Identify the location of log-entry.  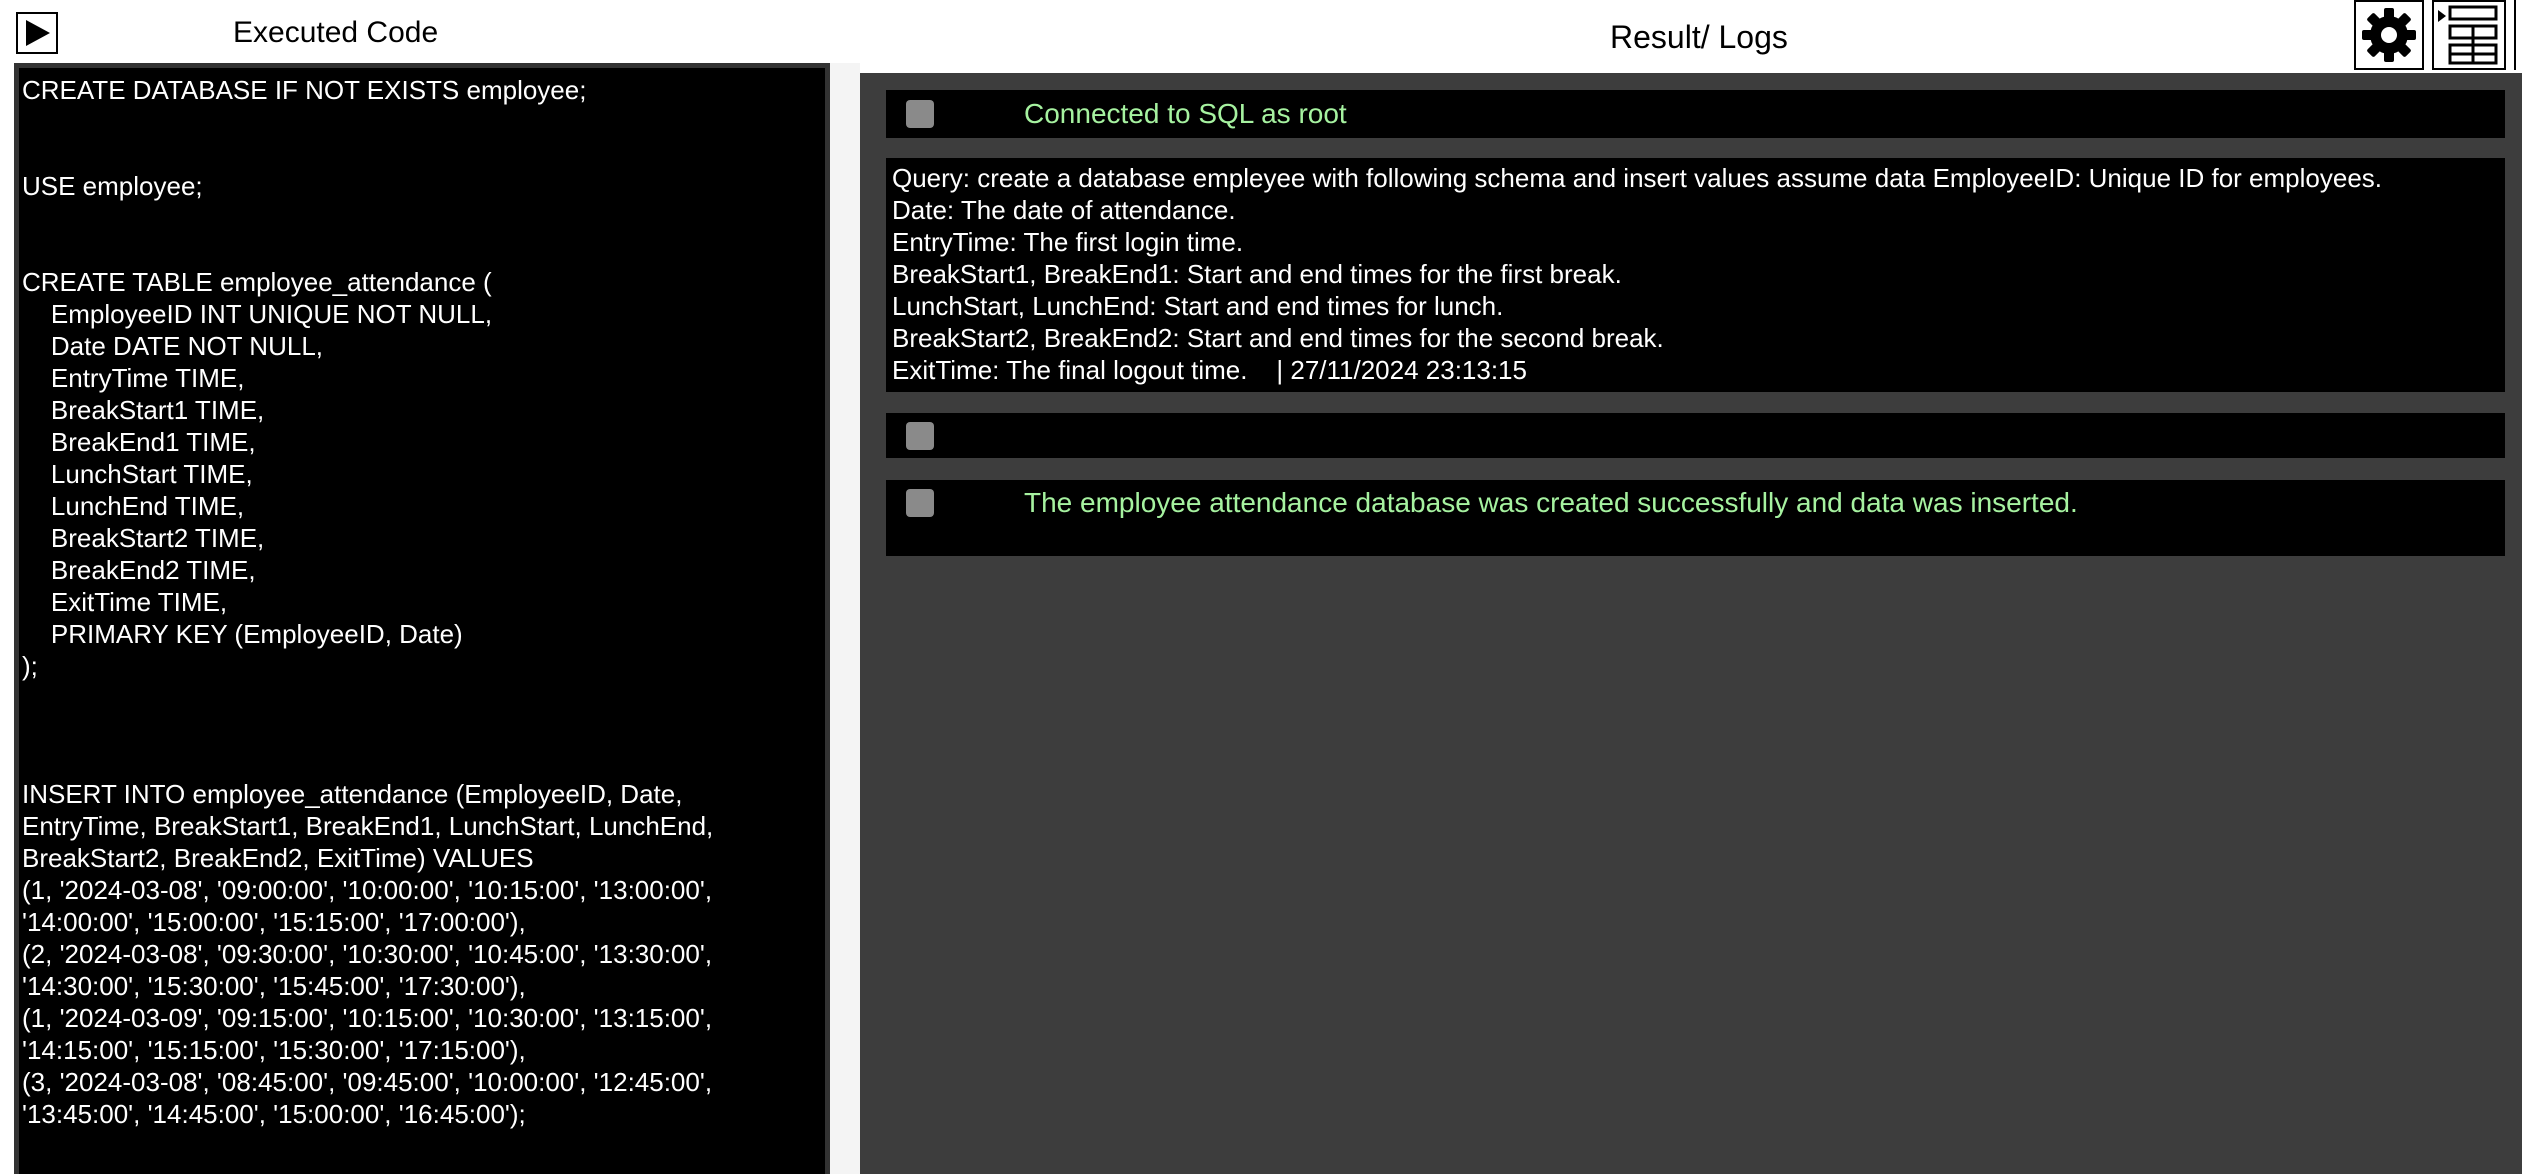
(1695, 435).